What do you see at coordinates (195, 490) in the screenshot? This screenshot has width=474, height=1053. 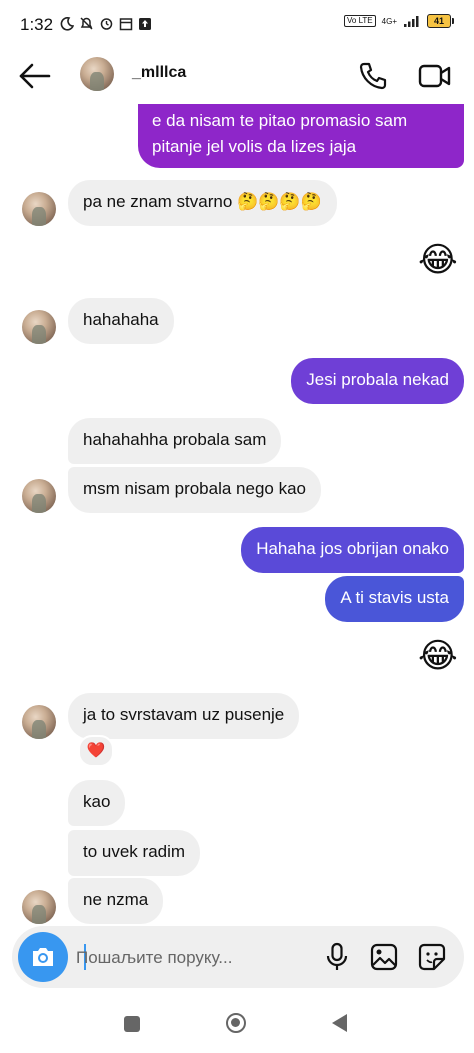 I see `message-incoming: msm nisam probala nego kao` at bounding box center [195, 490].